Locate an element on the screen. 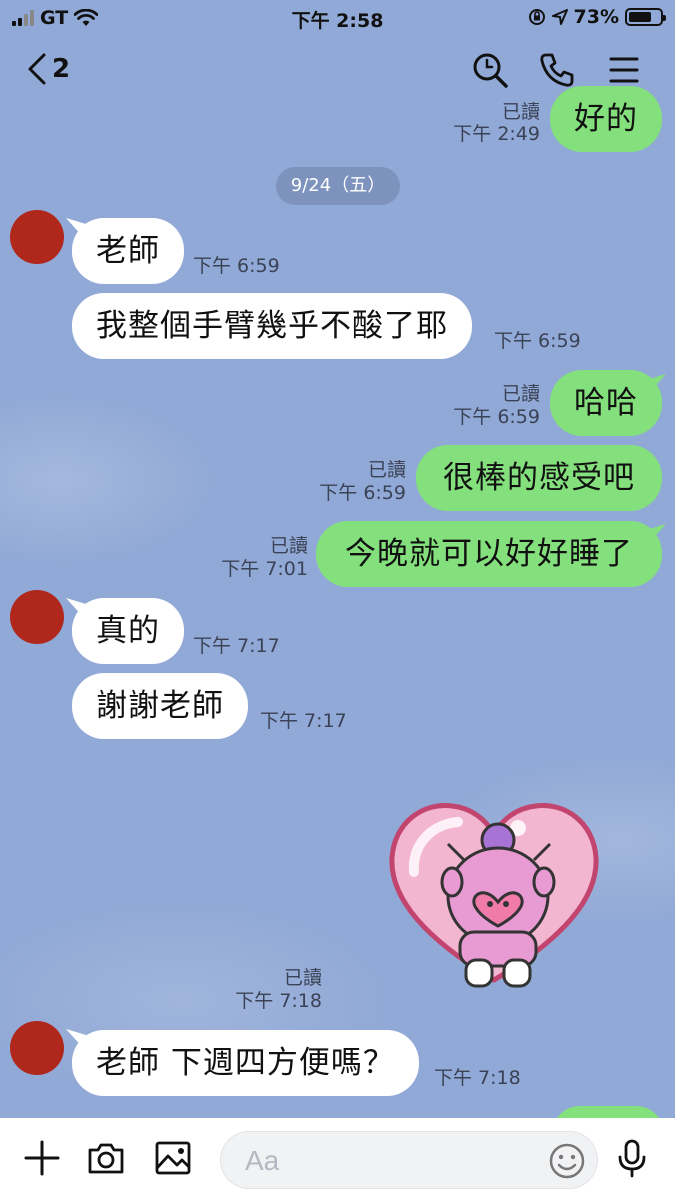 The width and height of the screenshot is (675, 1200). back-button: 2 is located at coordinates (48, 69).